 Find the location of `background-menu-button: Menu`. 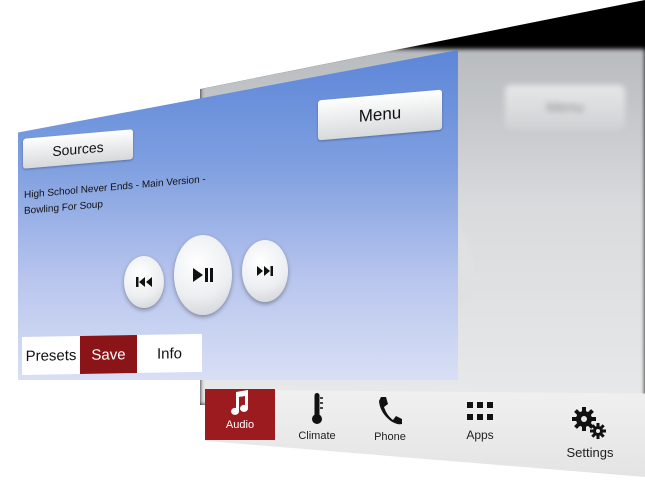

background-menu-button: Menu is located at coordinates (565, 107).